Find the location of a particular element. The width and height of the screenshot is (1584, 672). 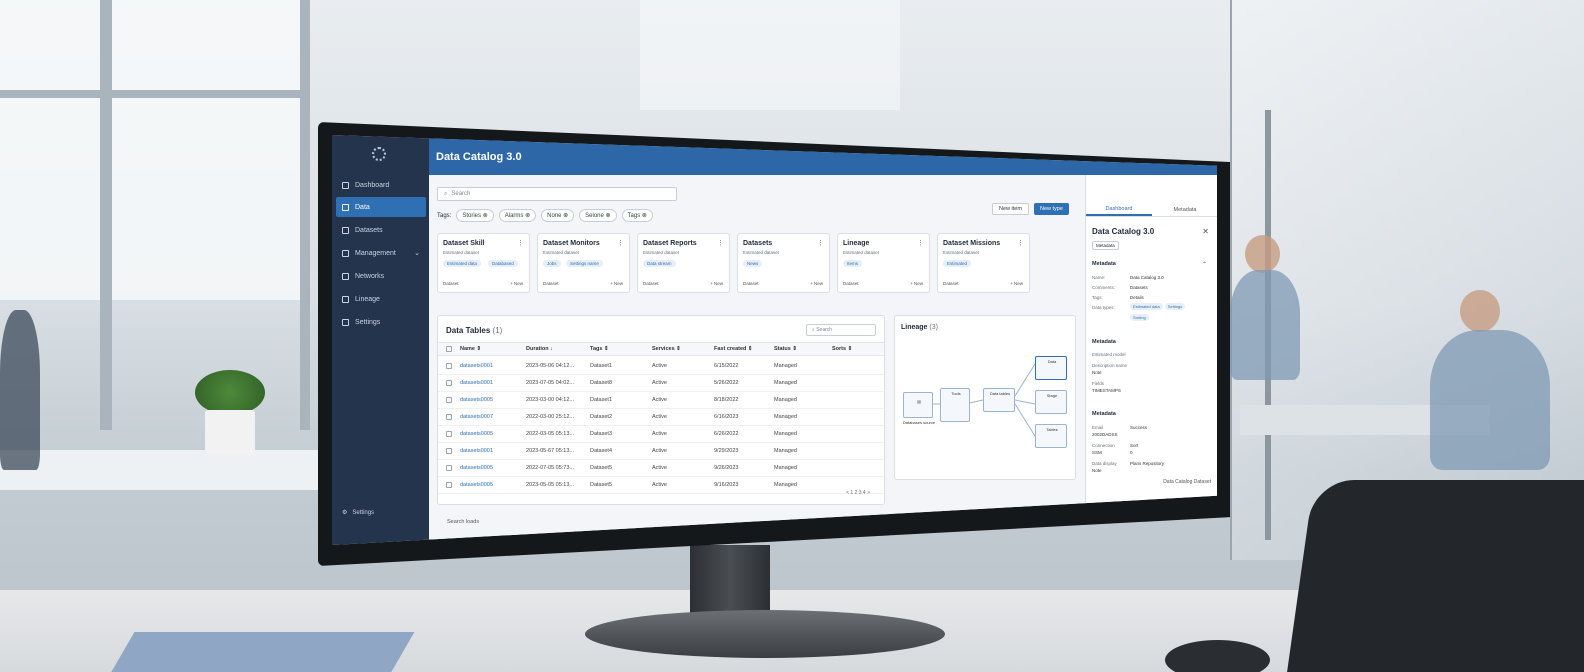

table-cell: Dataset3 is located at coordinates (601, 434).